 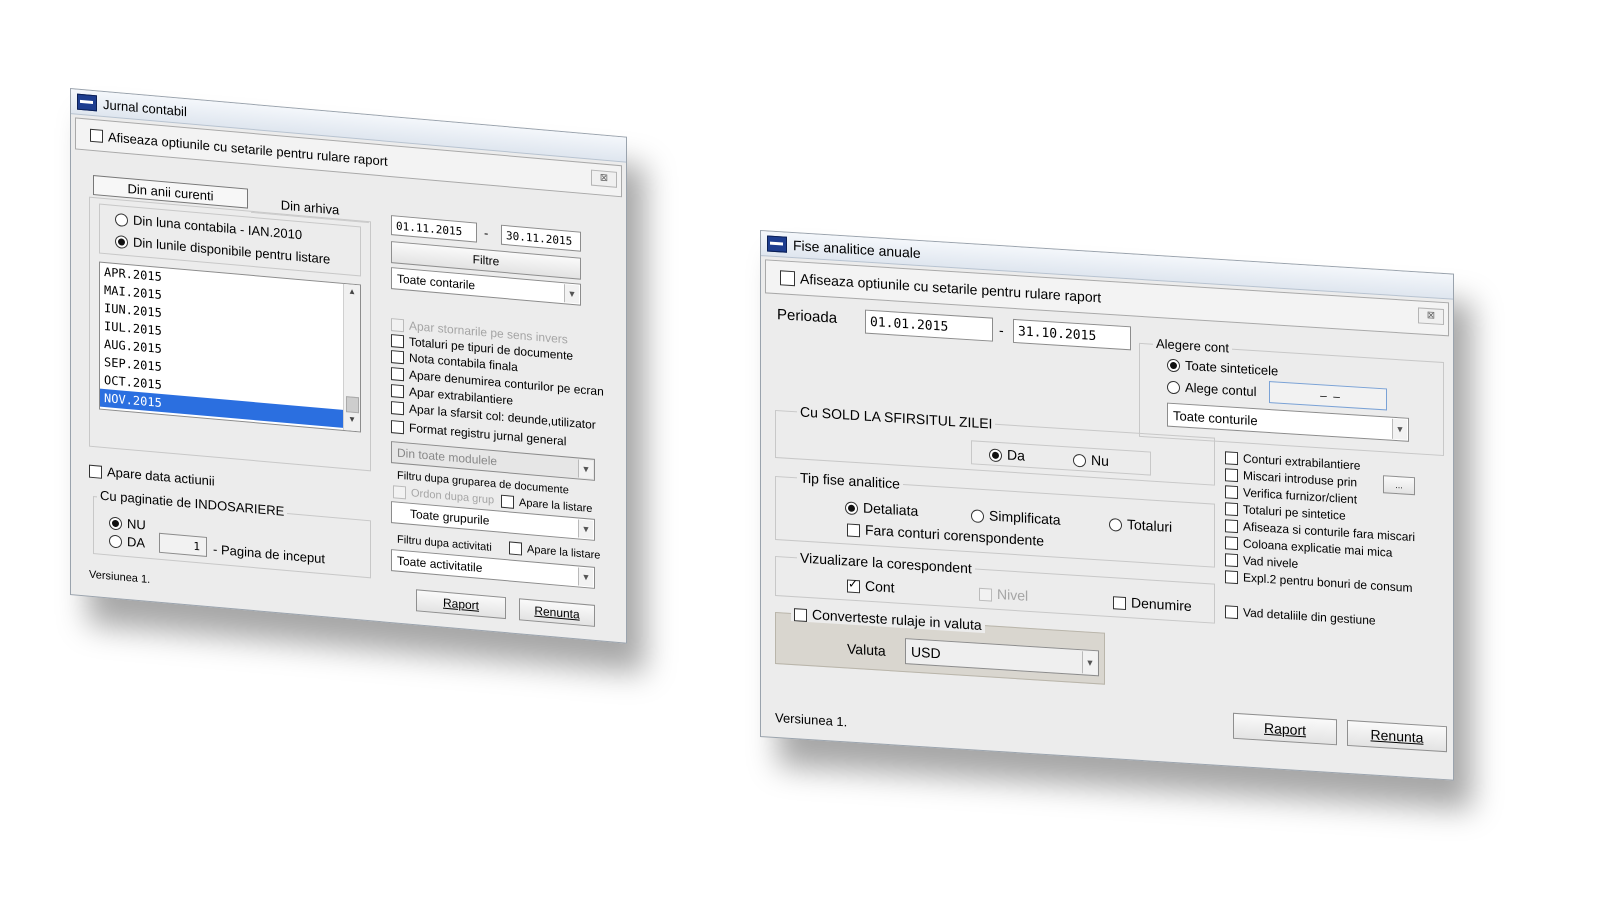 I want to click on date-to-input: 31.10.2015, so click(x=1072, y=334).